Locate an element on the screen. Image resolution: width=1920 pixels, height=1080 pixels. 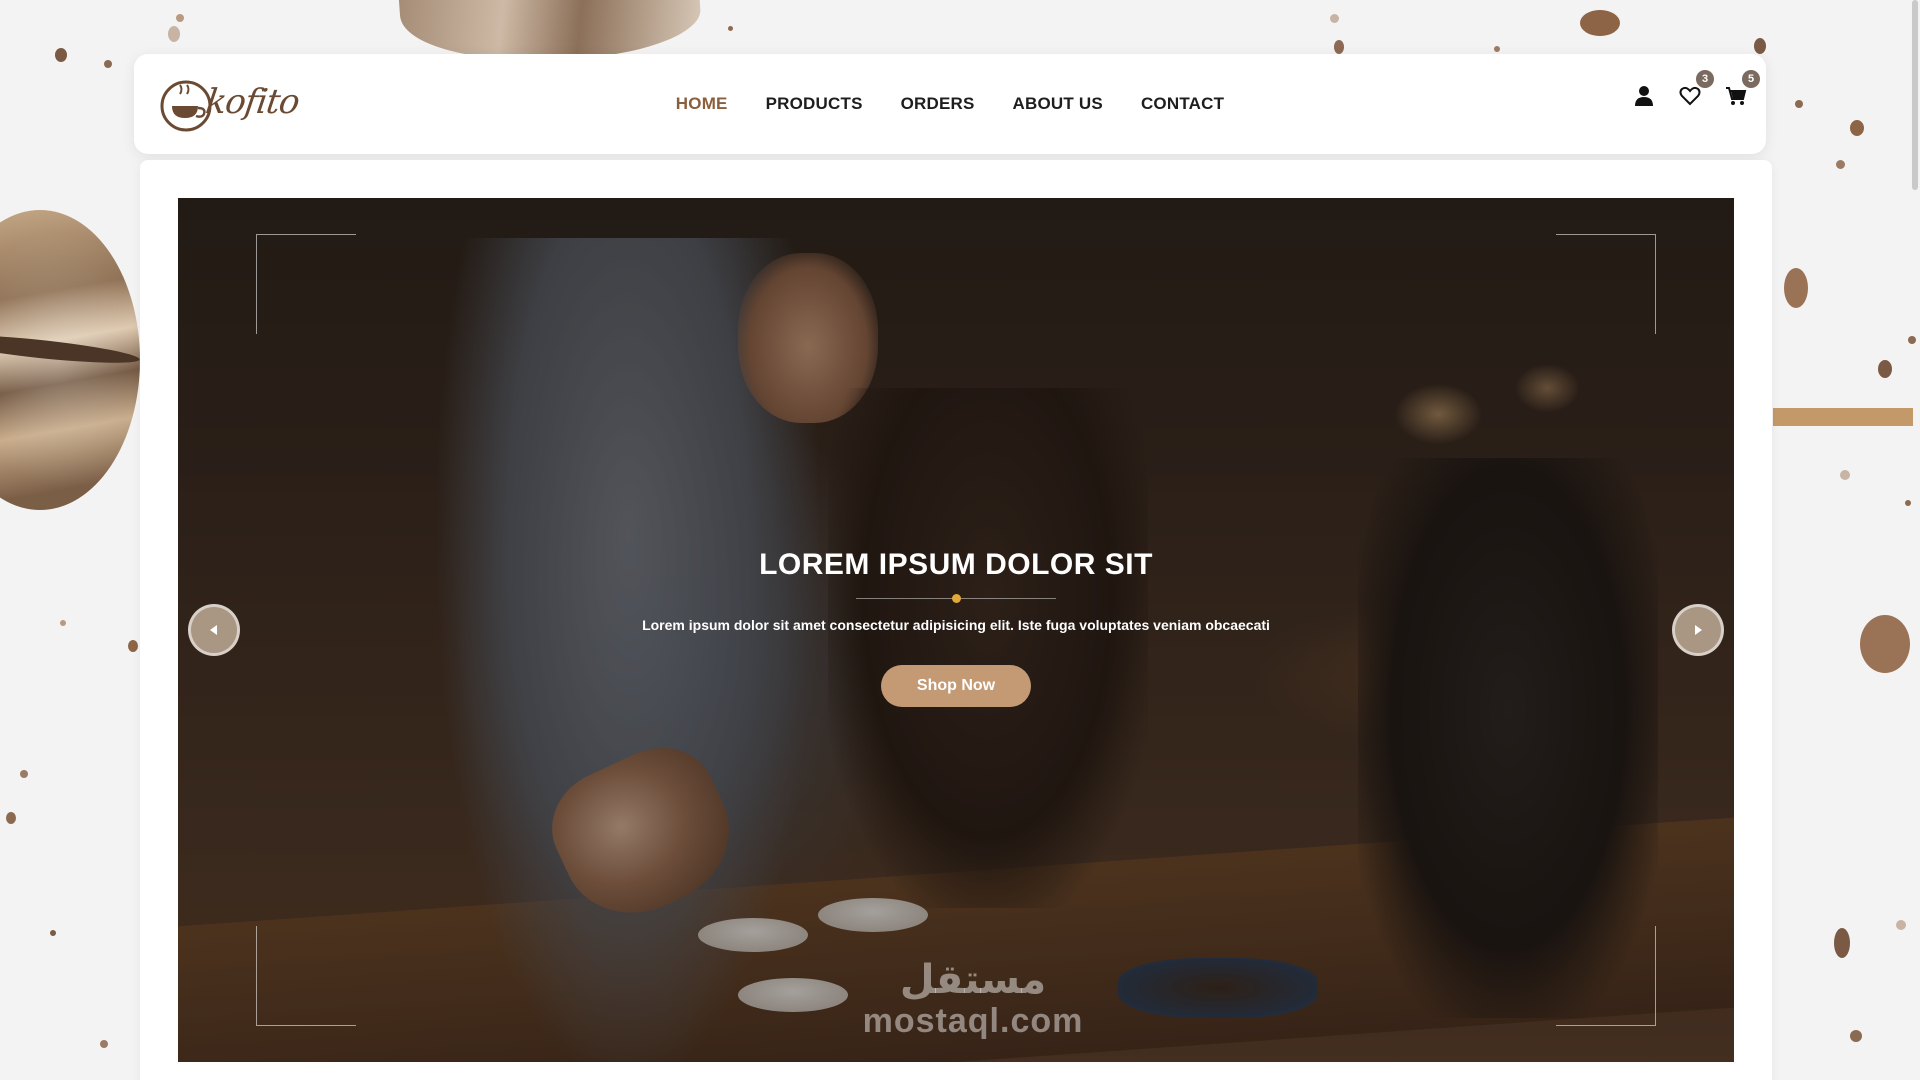
nav-item-home: HOME is located at coordinates (702, 104).